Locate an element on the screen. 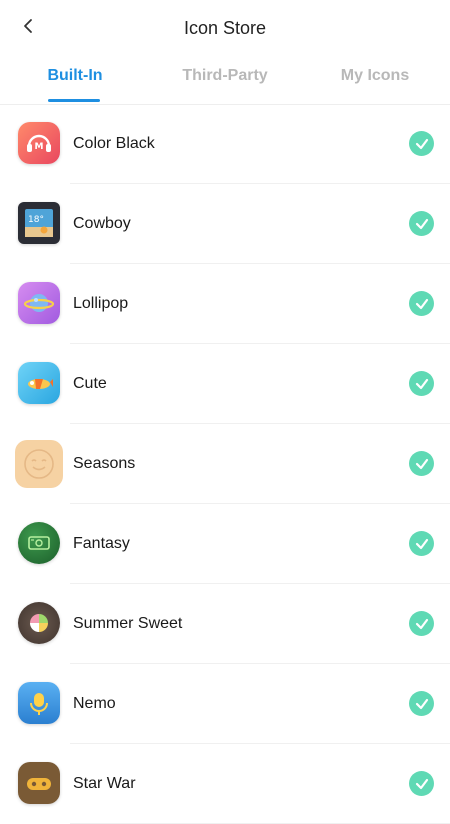  app-face-icon is located at coordinates (39, 464).